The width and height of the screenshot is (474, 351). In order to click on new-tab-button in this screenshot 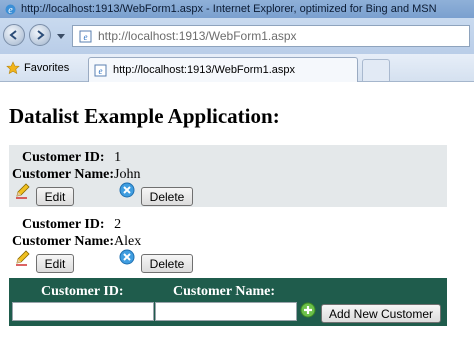, I will do `click(376, 70)`.